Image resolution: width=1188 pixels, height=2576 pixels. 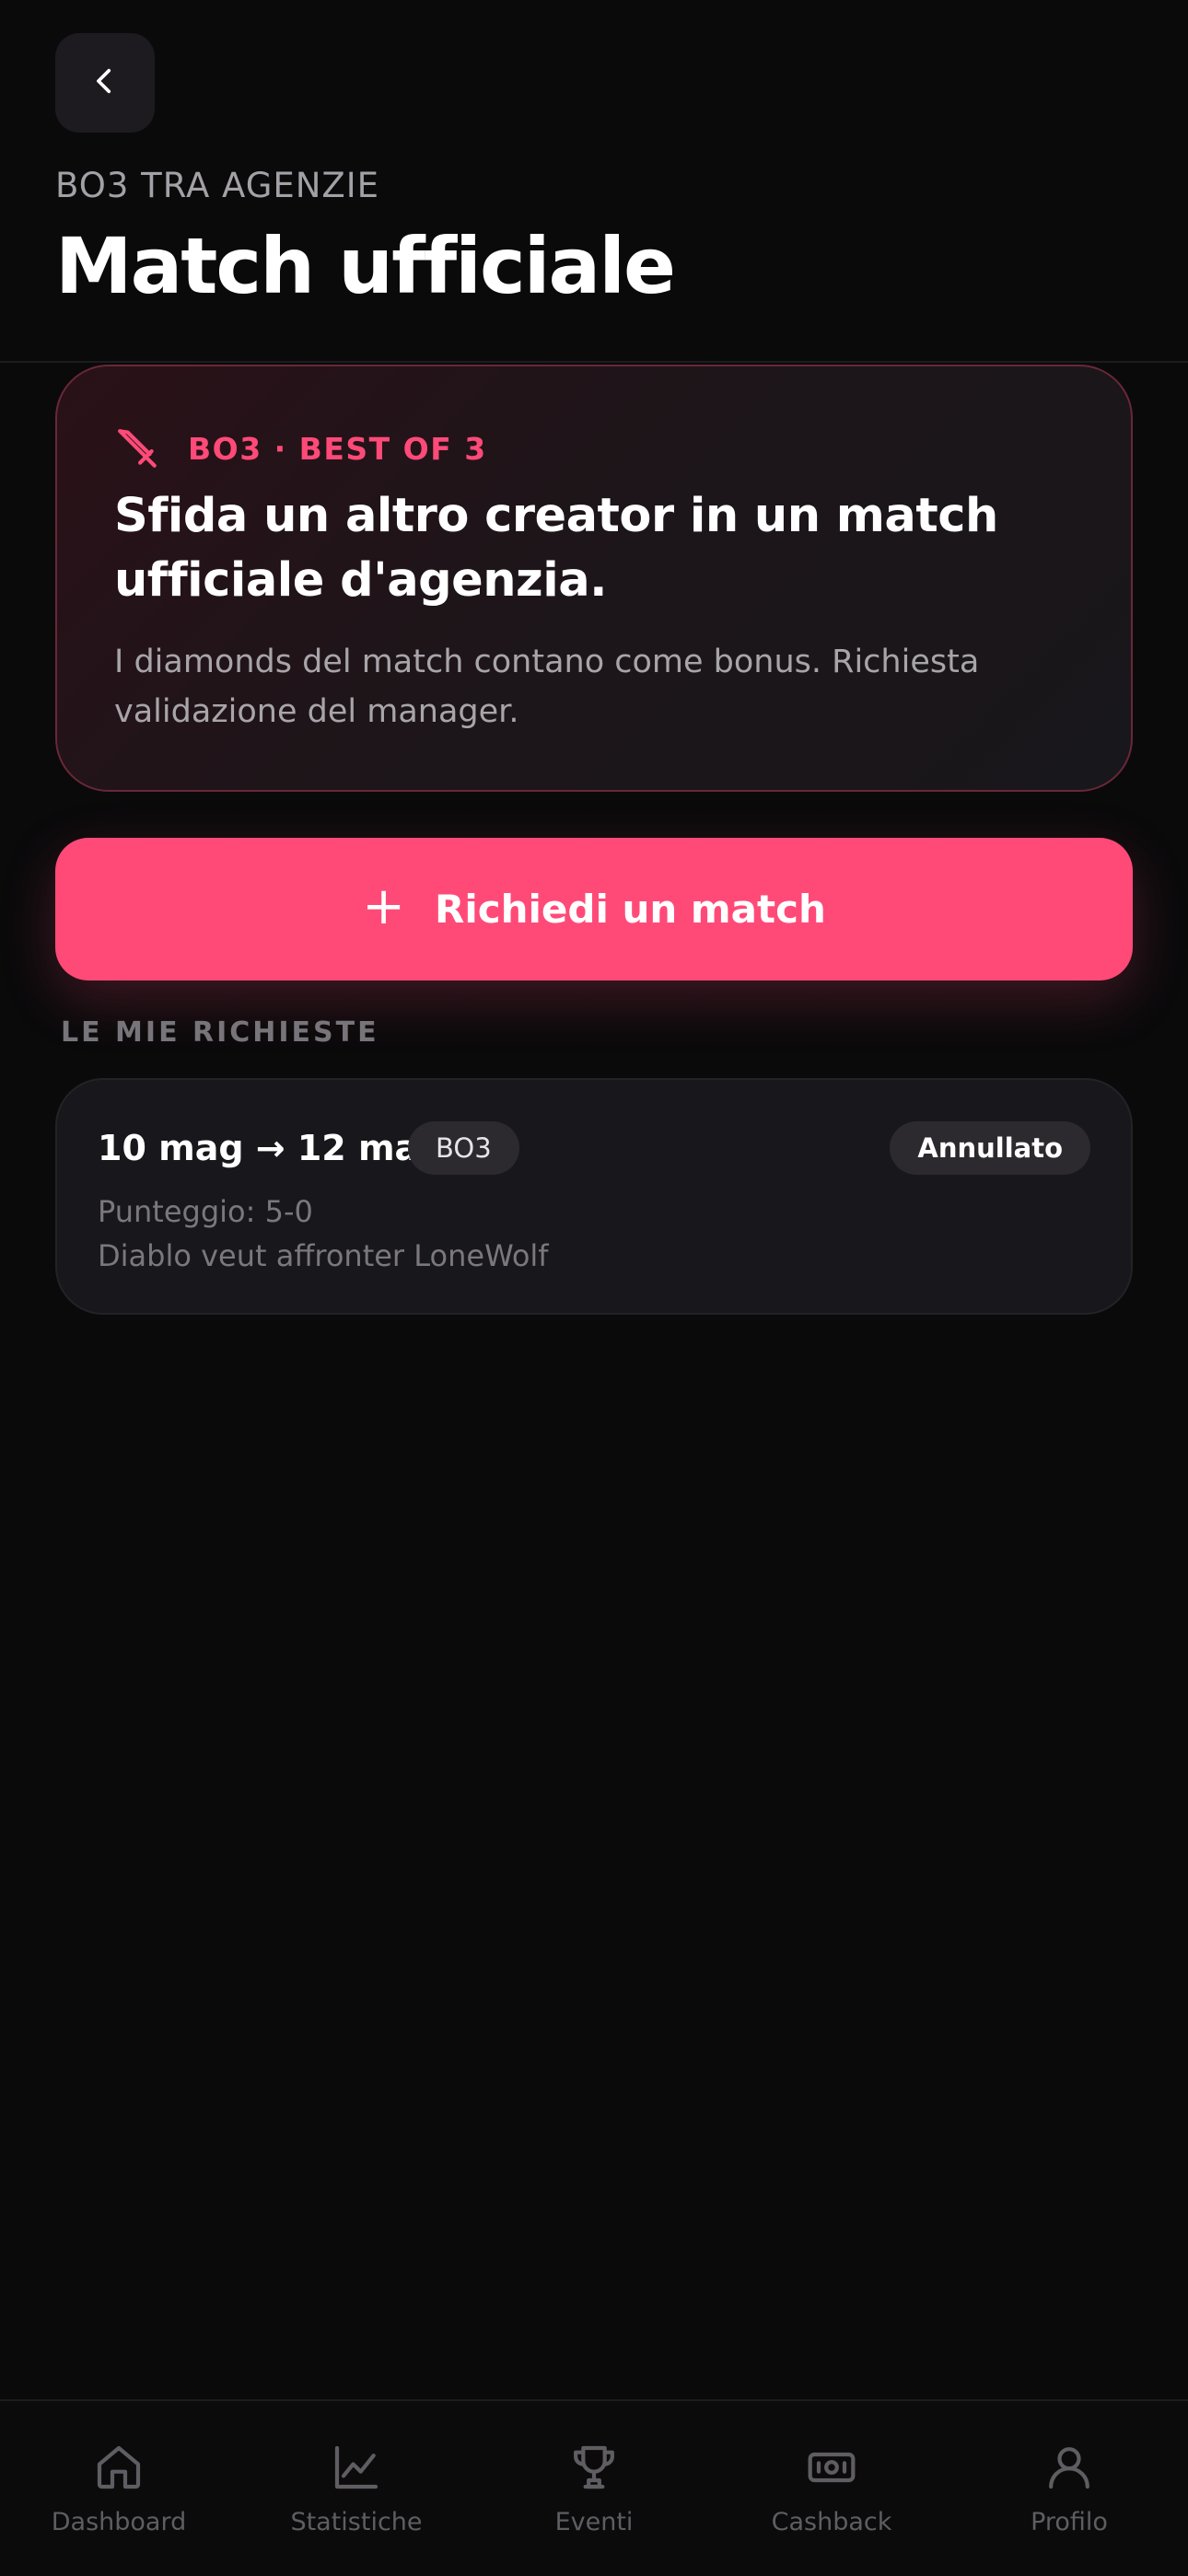 I want to click on page-title: Match ufficiale, so click(x=365, y=266).